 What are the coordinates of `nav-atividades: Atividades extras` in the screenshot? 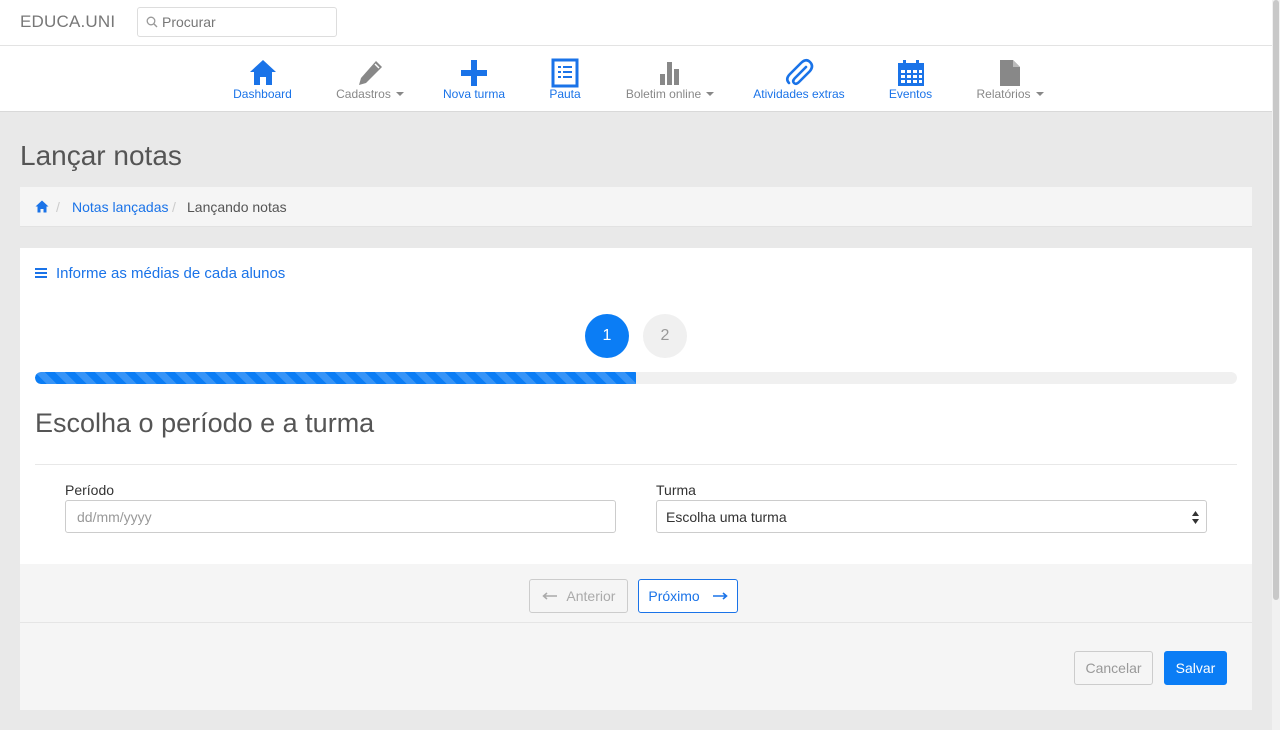 It's located at (799, 79).